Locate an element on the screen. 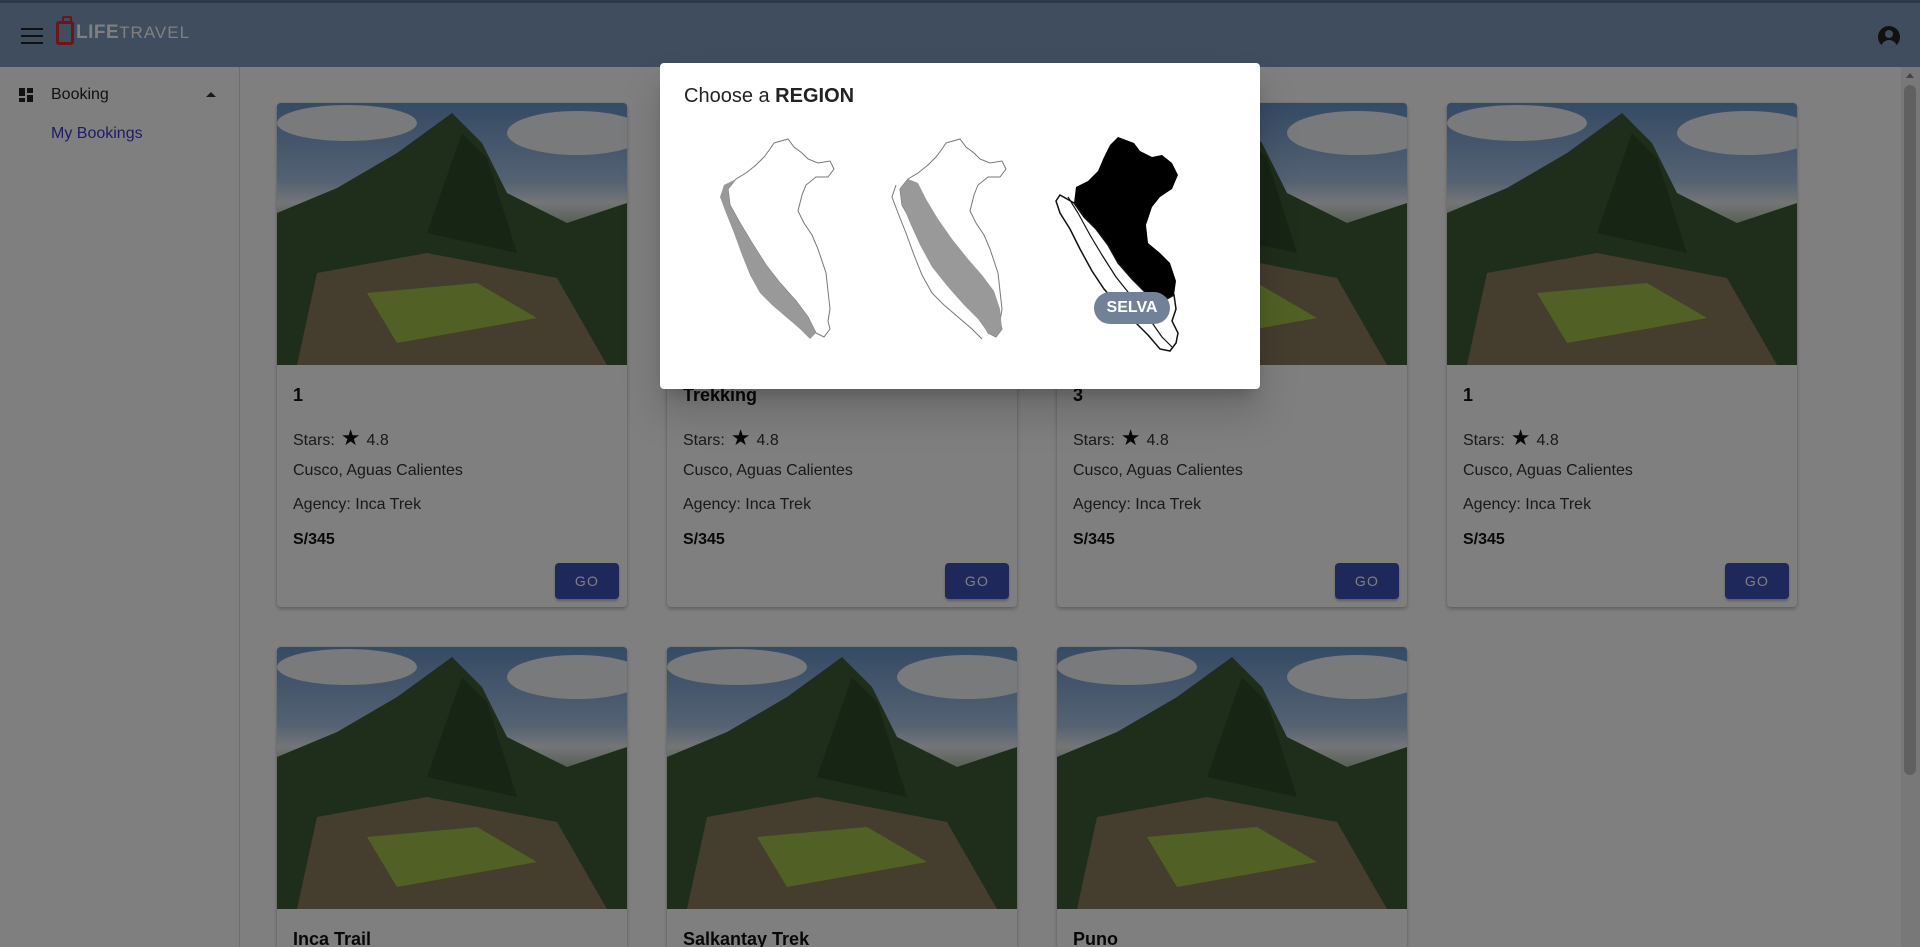 This screenshot has width=1920, height=947. selva-region-label: SELVA is located at coordinates (1132, 308).